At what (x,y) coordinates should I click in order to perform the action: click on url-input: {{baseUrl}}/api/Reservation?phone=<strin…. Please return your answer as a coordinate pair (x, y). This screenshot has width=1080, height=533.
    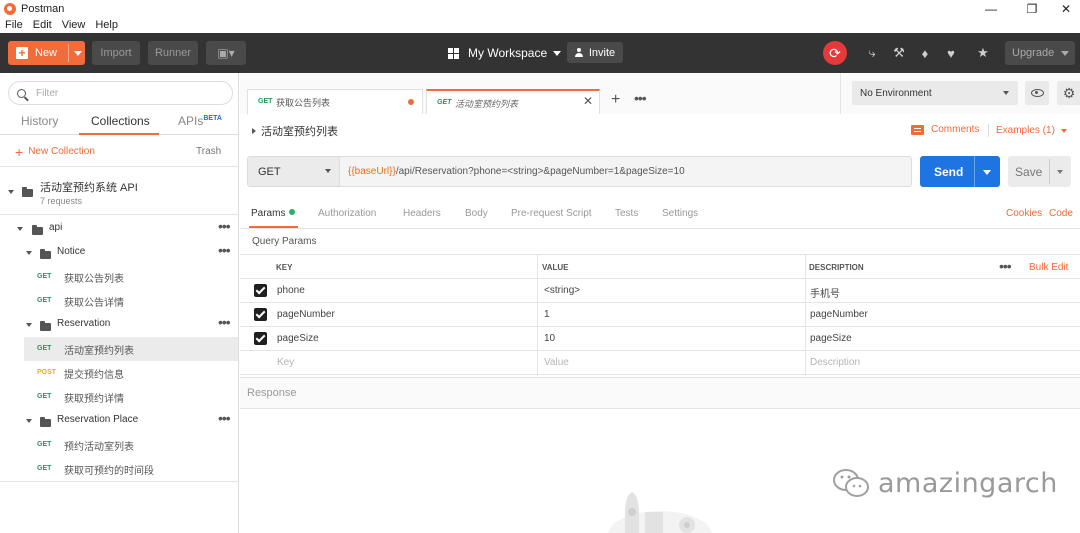
    Looking at the image, I should click on (516, 171).